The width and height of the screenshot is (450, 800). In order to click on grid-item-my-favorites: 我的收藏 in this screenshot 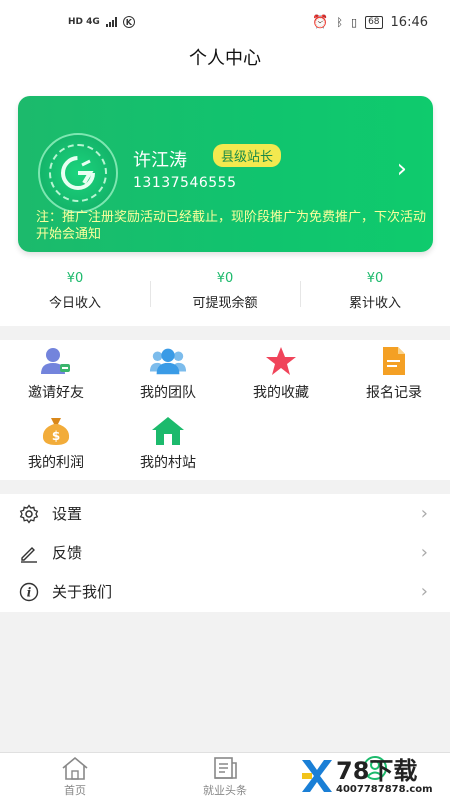, I will do `click(281, 371)`.